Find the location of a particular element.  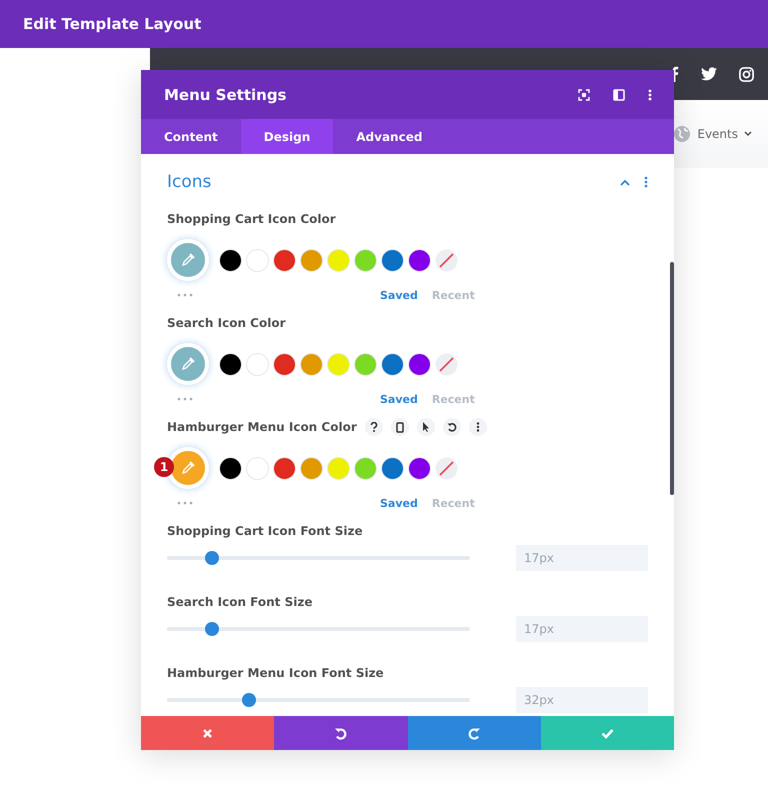

globe-icon is located at coordinates (682, 134).